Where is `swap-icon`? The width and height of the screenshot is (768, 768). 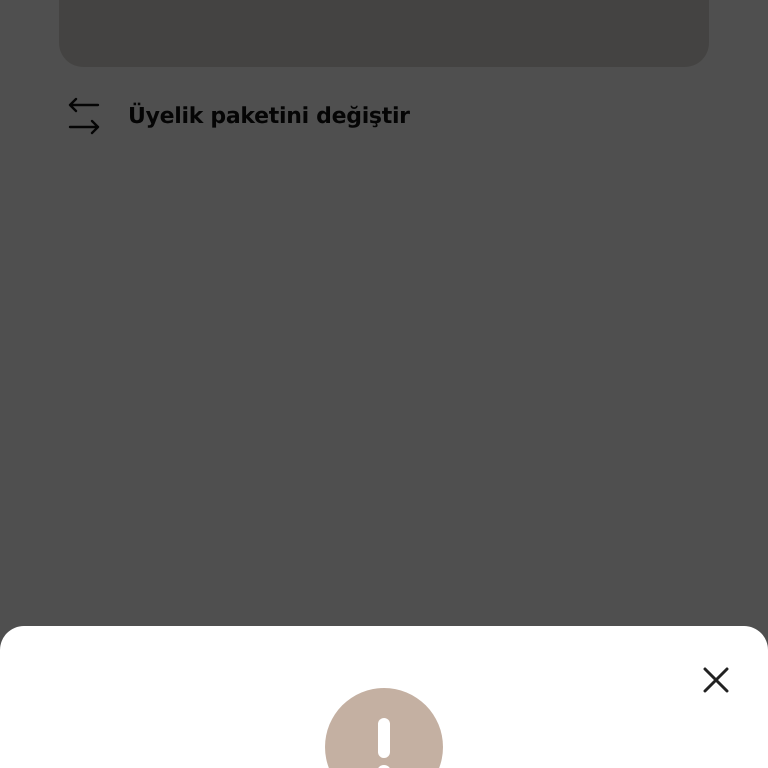
swap-icon is located at coordinates (84, 116).